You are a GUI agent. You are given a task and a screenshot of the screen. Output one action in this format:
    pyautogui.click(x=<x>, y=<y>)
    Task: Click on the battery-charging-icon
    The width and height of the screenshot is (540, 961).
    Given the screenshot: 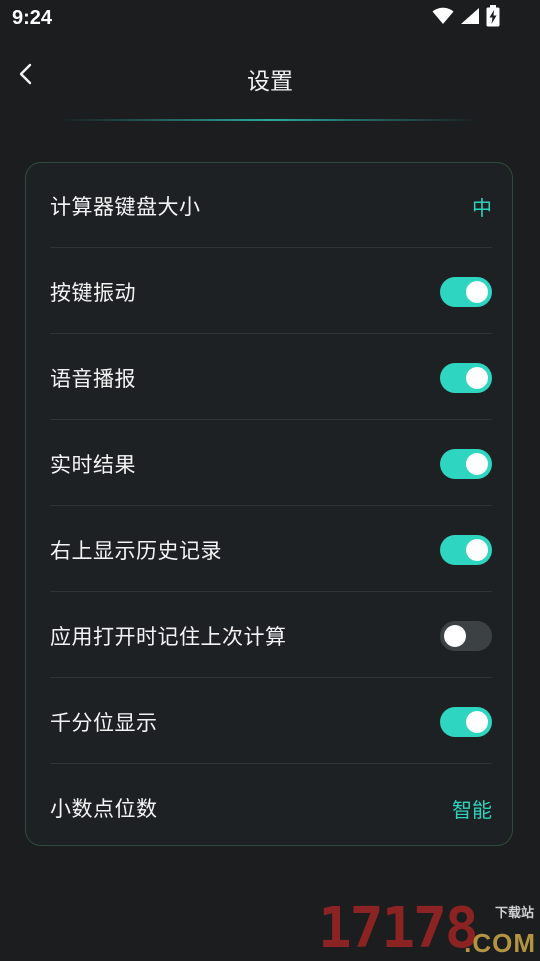 What is the action you would take?
    pyautogui.click(x=493, y=18)
    